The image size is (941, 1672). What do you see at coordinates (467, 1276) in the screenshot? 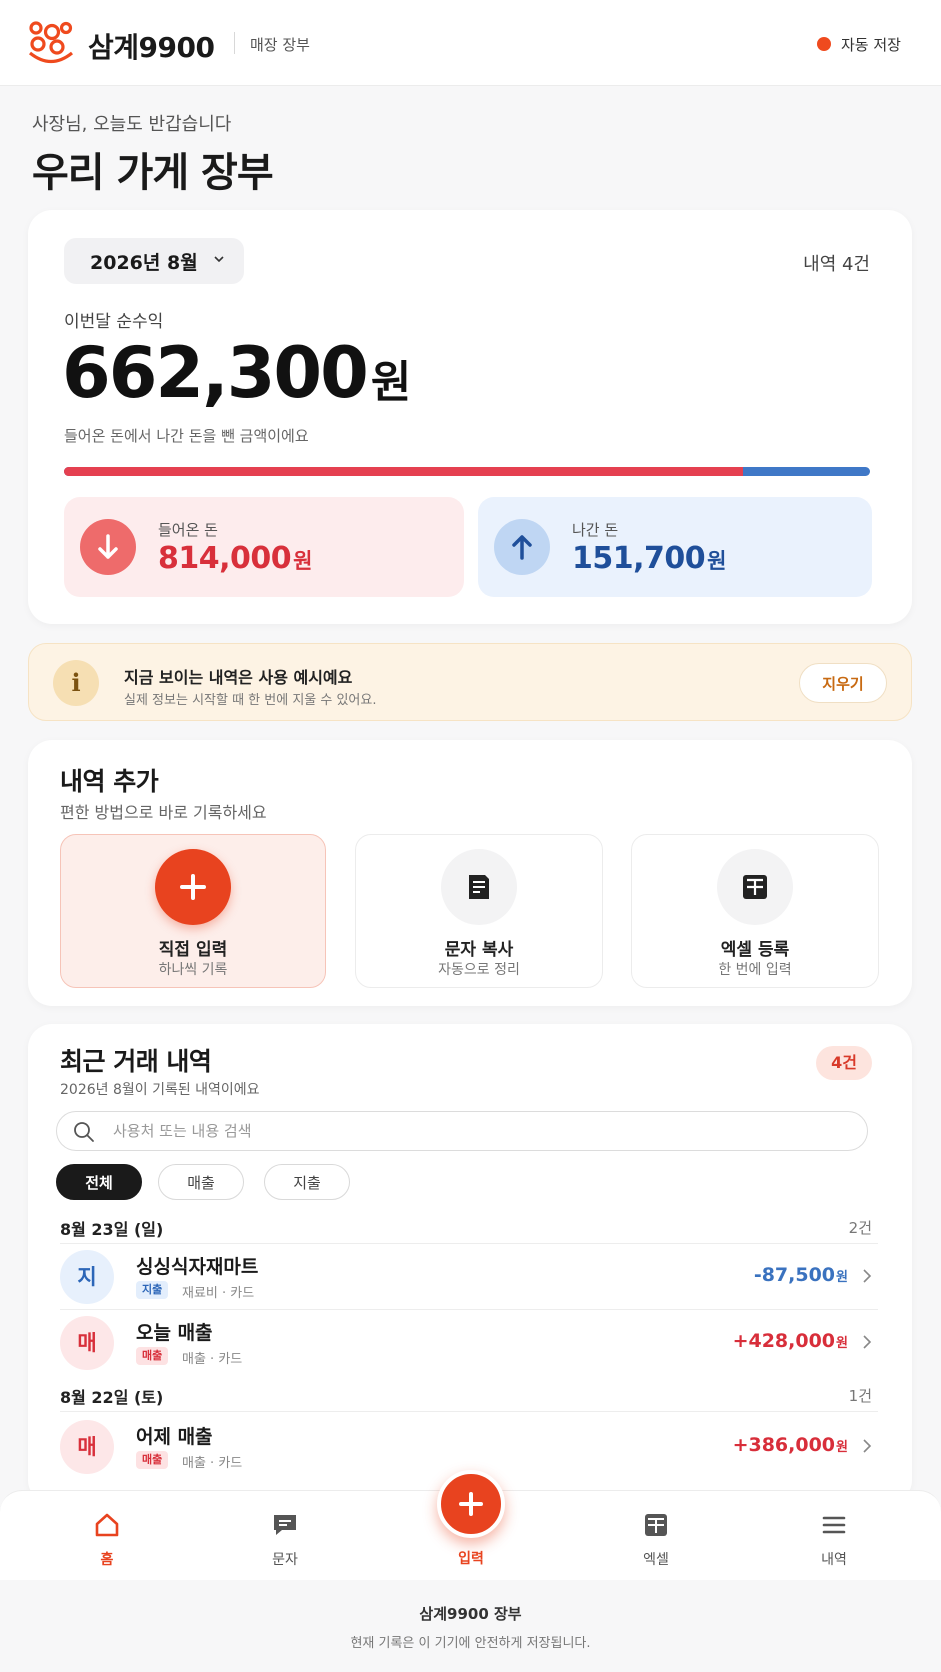
I see `transaction-row: 지 싱싱식자재마트 지출 재료비 · 카드 -87,500원` at bounding box center [467, 1276].